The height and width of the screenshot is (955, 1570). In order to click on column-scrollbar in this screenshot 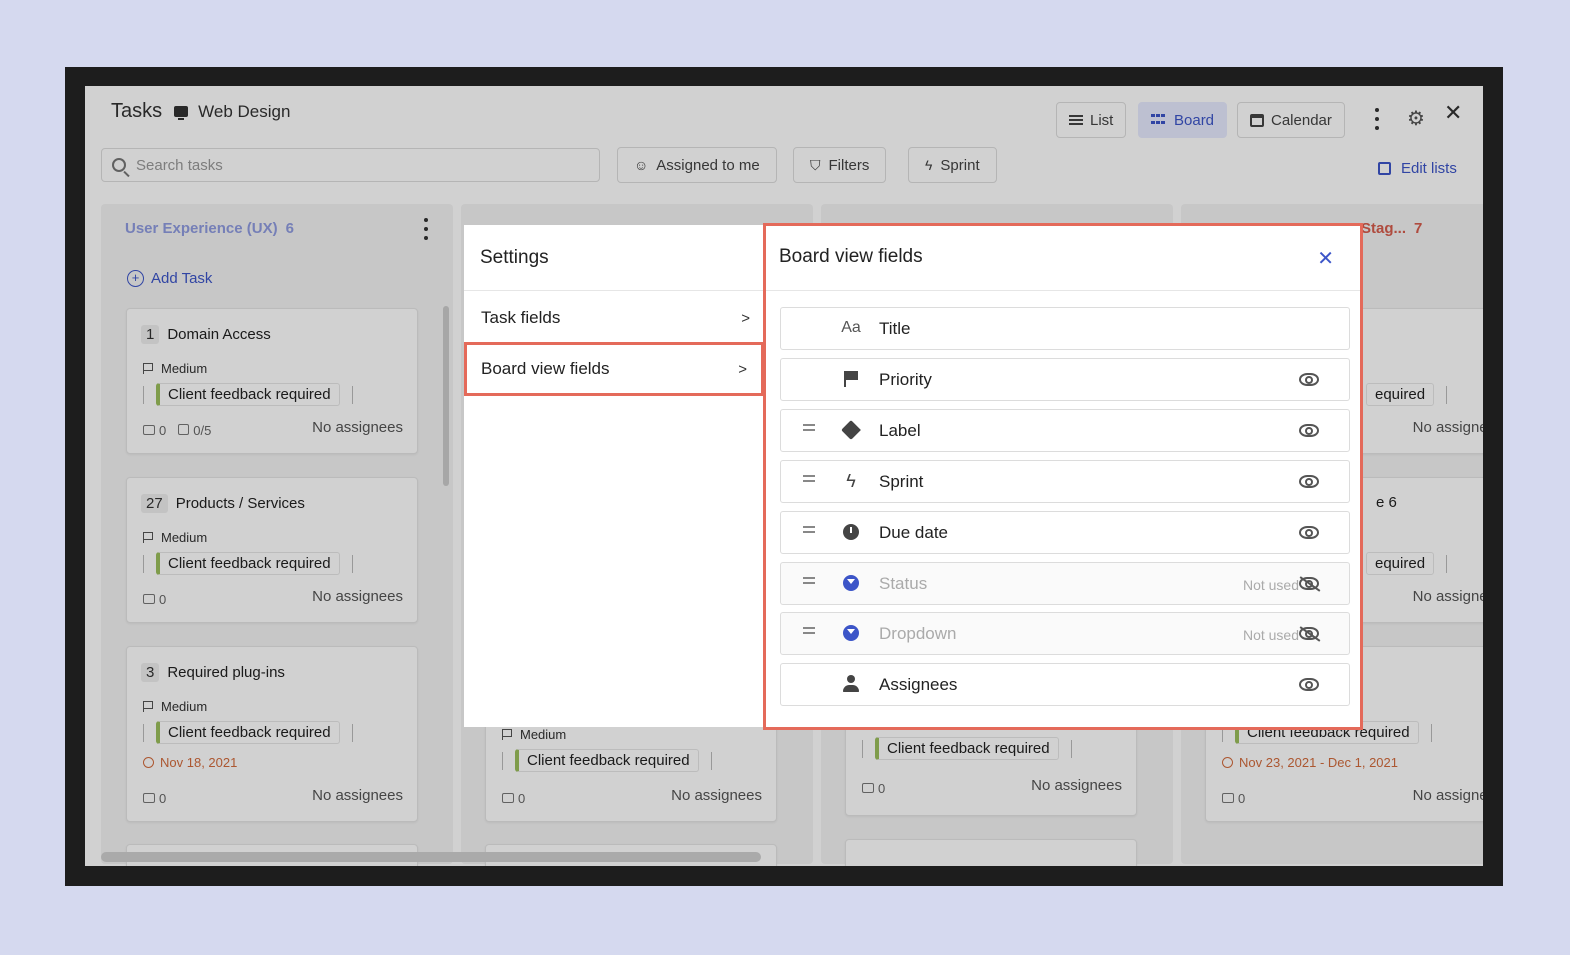, I will do `click(446, 396)`.